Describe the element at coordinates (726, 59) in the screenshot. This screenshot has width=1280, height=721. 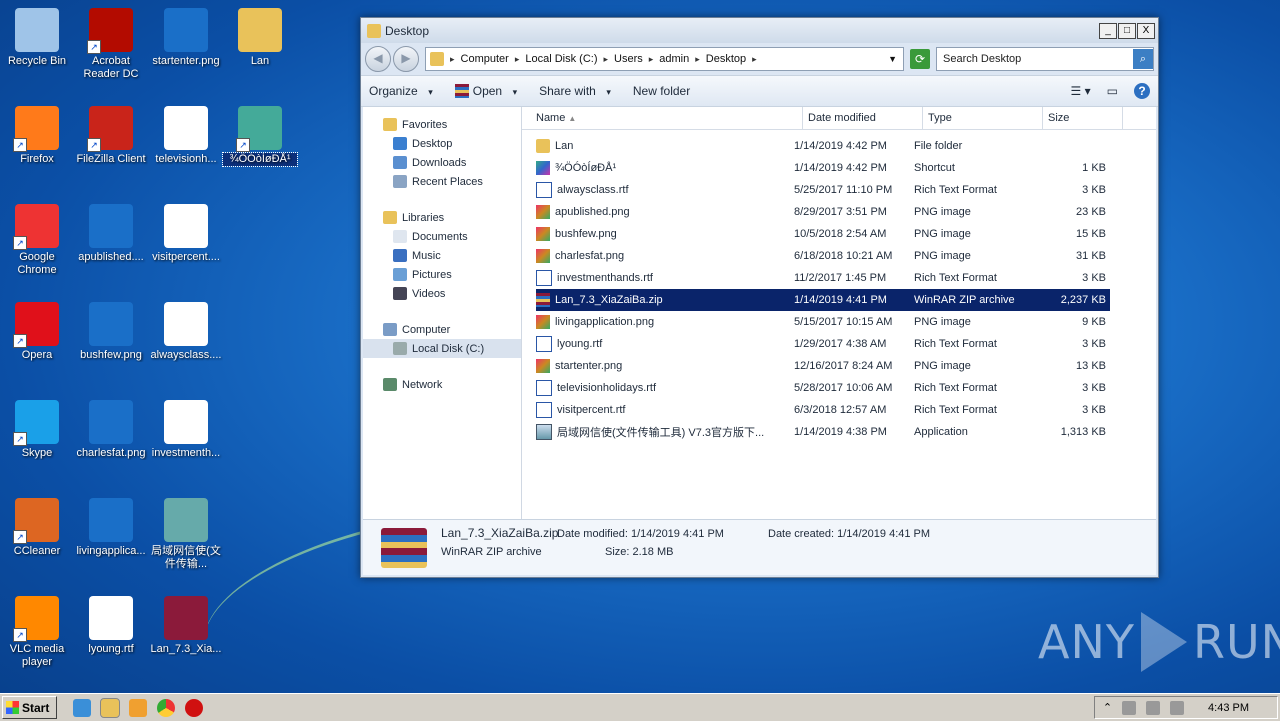
I see `breadcrumb-desktop: Desktop` at that location.